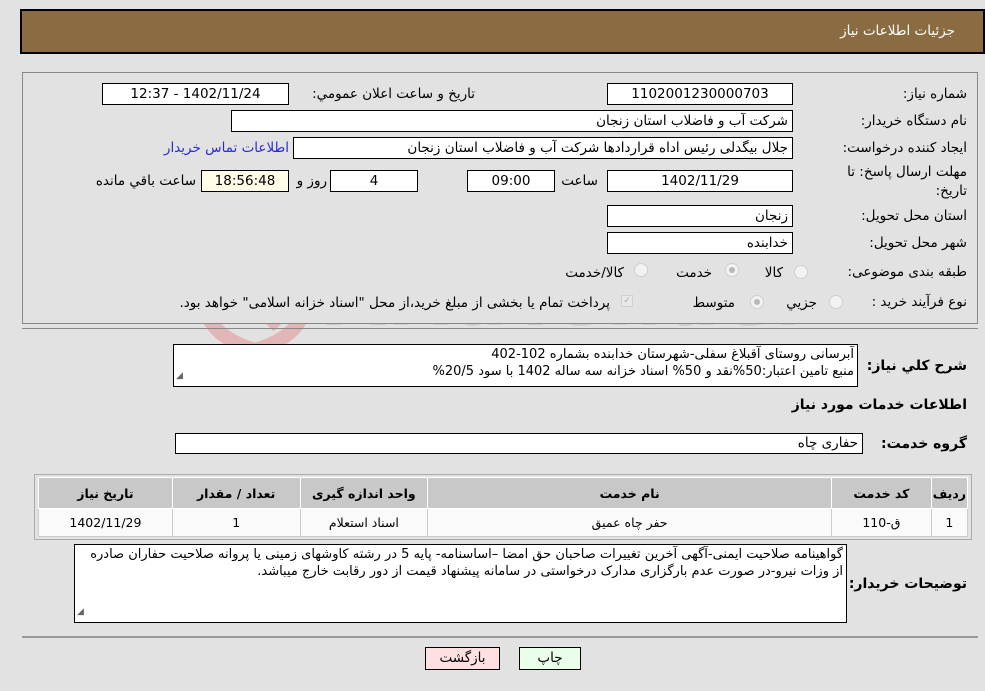 The width and height of the screenshot is (985, 691). Describe the element at coordinates (773, 273) in the screenshot. I see `category-option-goods: کالا` at that location.